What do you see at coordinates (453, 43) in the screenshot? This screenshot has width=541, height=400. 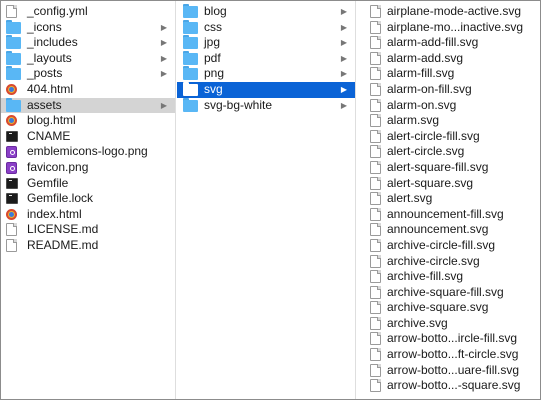 I see `file-row-alarm-add-fill-svg: alarm-add-fill.svg` at bounding box center [453, 43].